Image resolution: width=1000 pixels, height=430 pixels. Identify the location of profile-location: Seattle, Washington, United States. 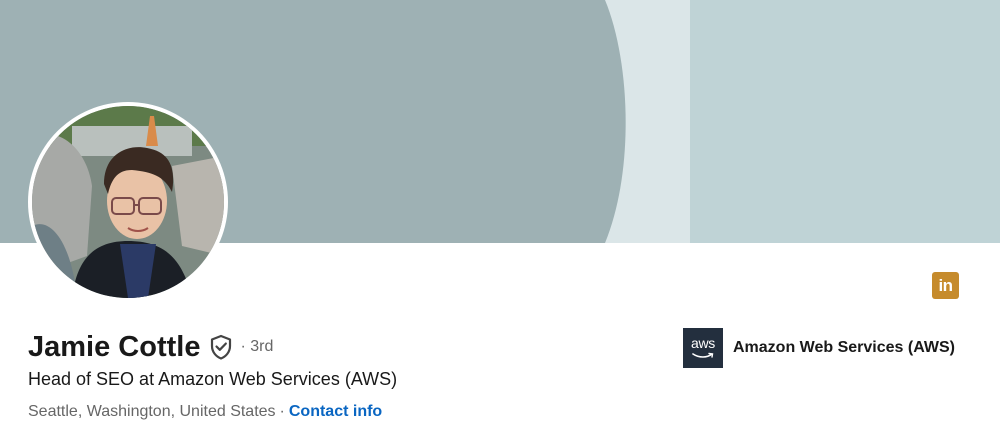
(152, 411).